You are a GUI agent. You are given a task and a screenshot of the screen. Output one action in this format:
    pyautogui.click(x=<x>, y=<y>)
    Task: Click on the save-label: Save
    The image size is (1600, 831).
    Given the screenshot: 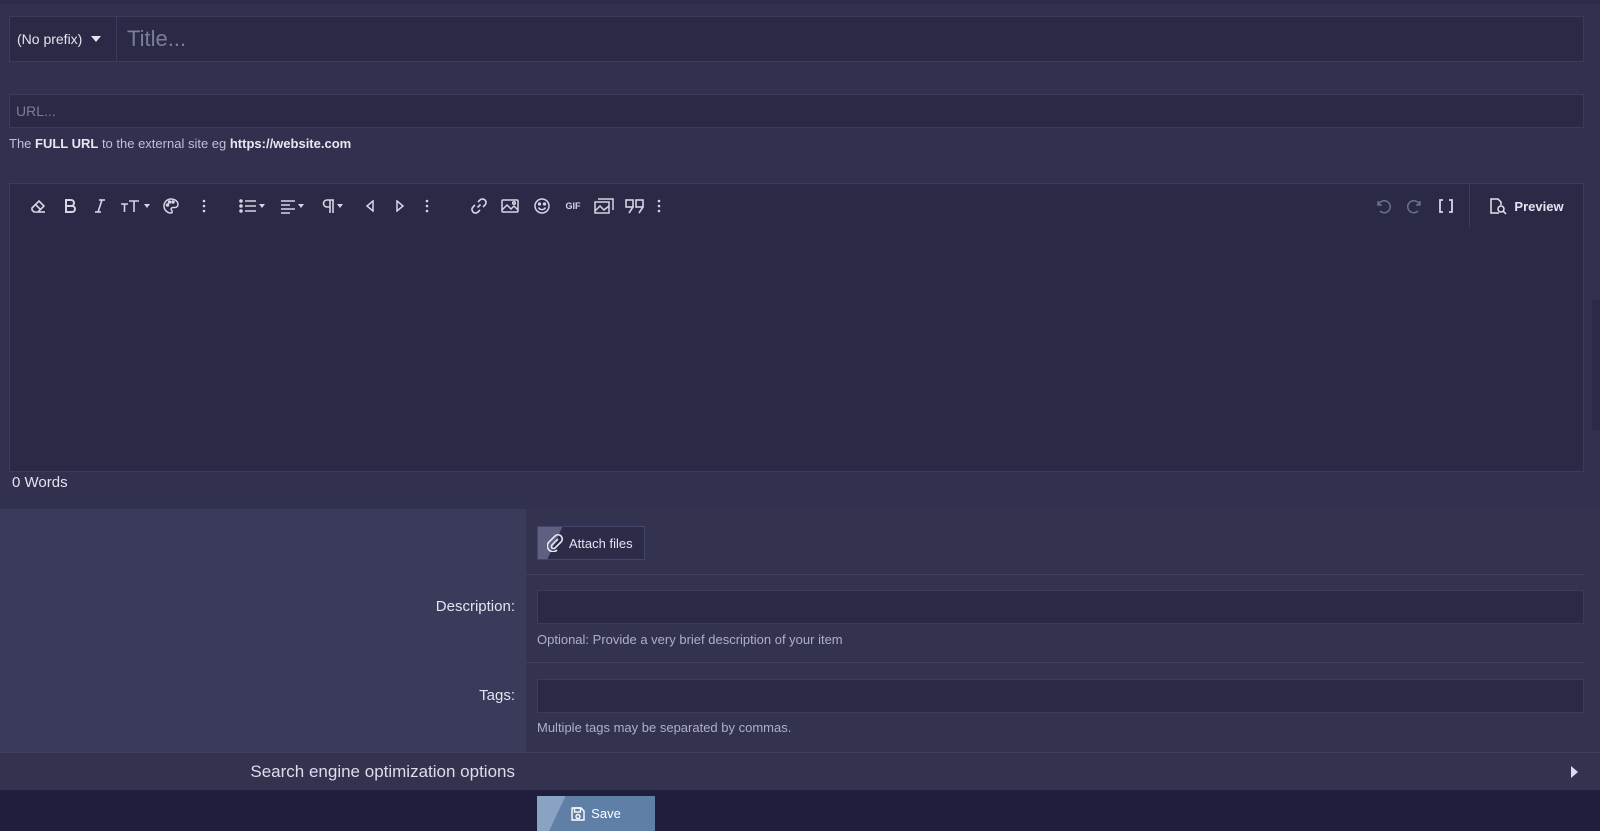 What is the action you would take?
    pyautogui.click(x=606, y=813)
    